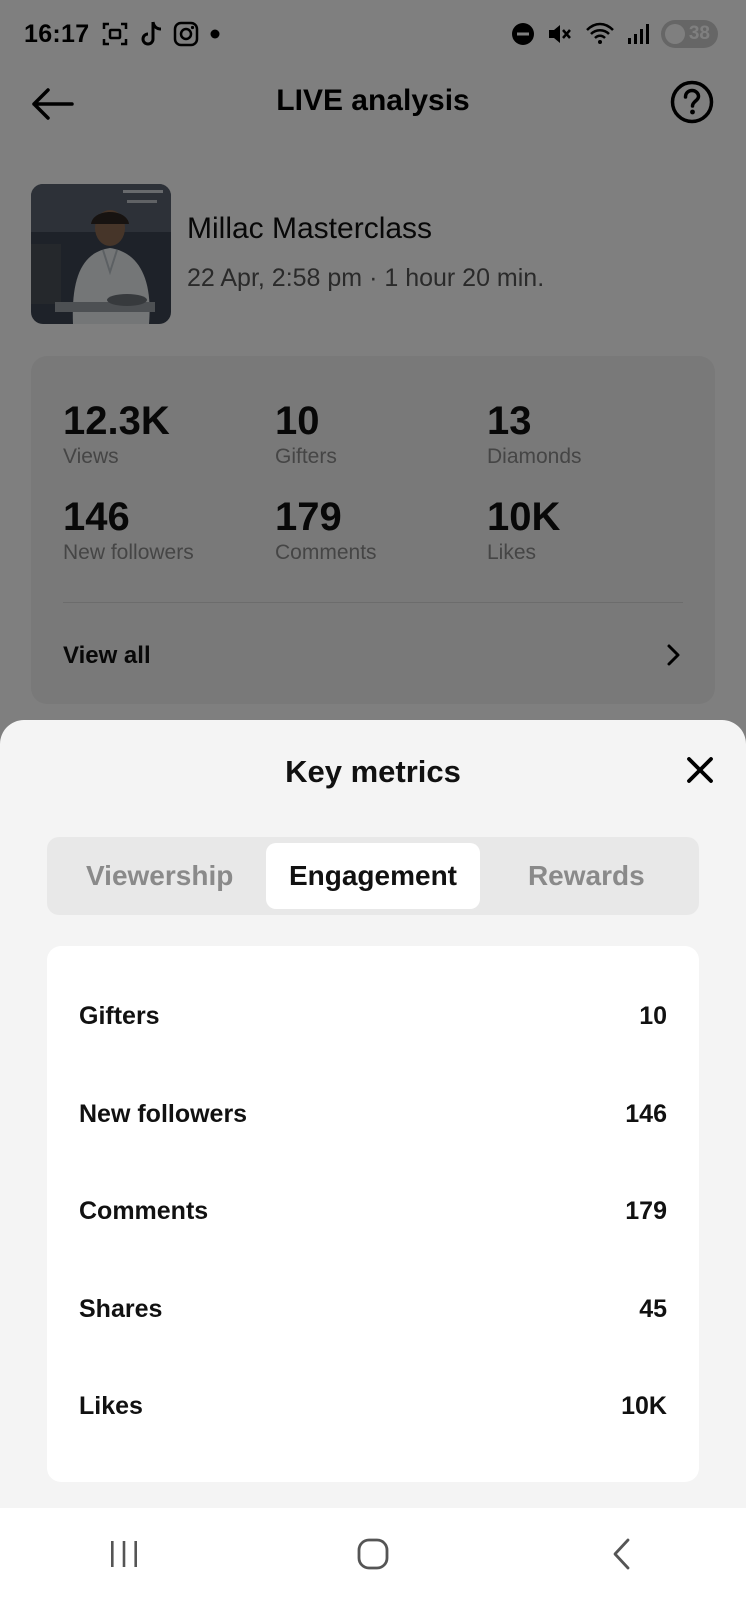  What do you see at coordinates (121, 1308) in the screenshot?
I see `metric-label: Shares` at bounding box center [121, 1308].